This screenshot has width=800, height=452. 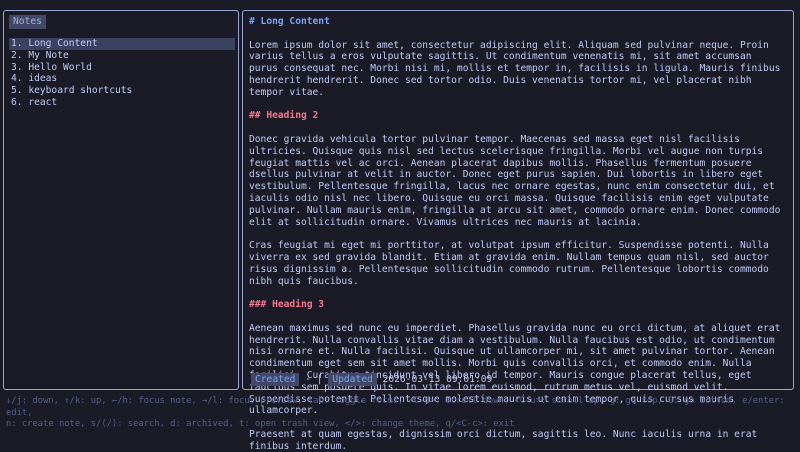 I want to click on created-badge: Created, so click(x=275, y=379).